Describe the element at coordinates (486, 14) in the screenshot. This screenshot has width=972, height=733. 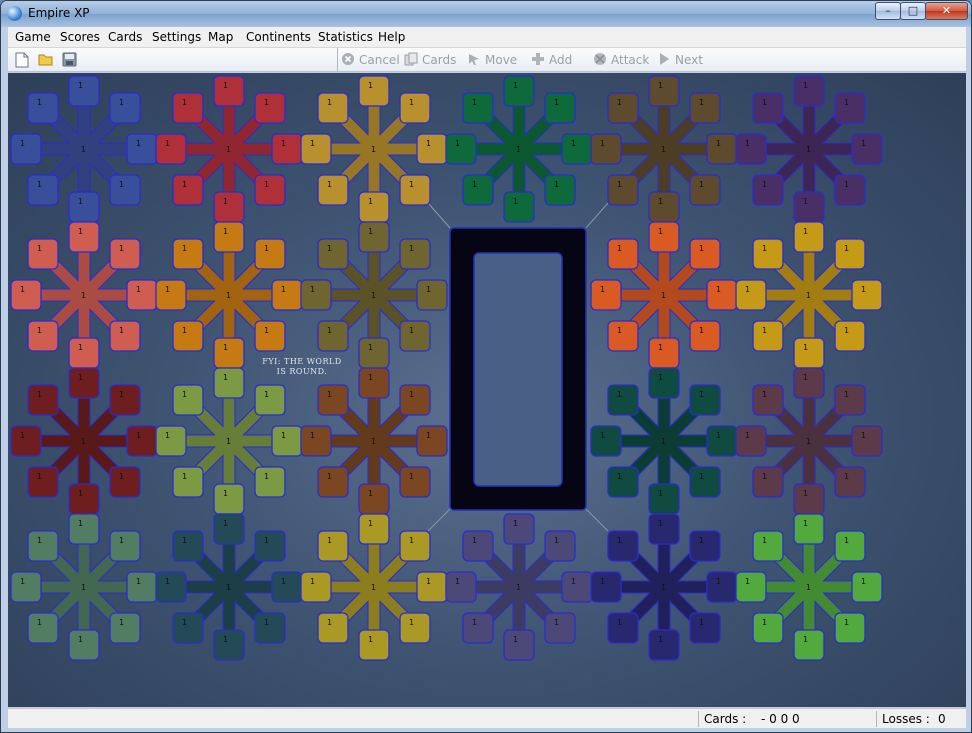
I see `title-bar: Empire XP – □ ✕` at that location.